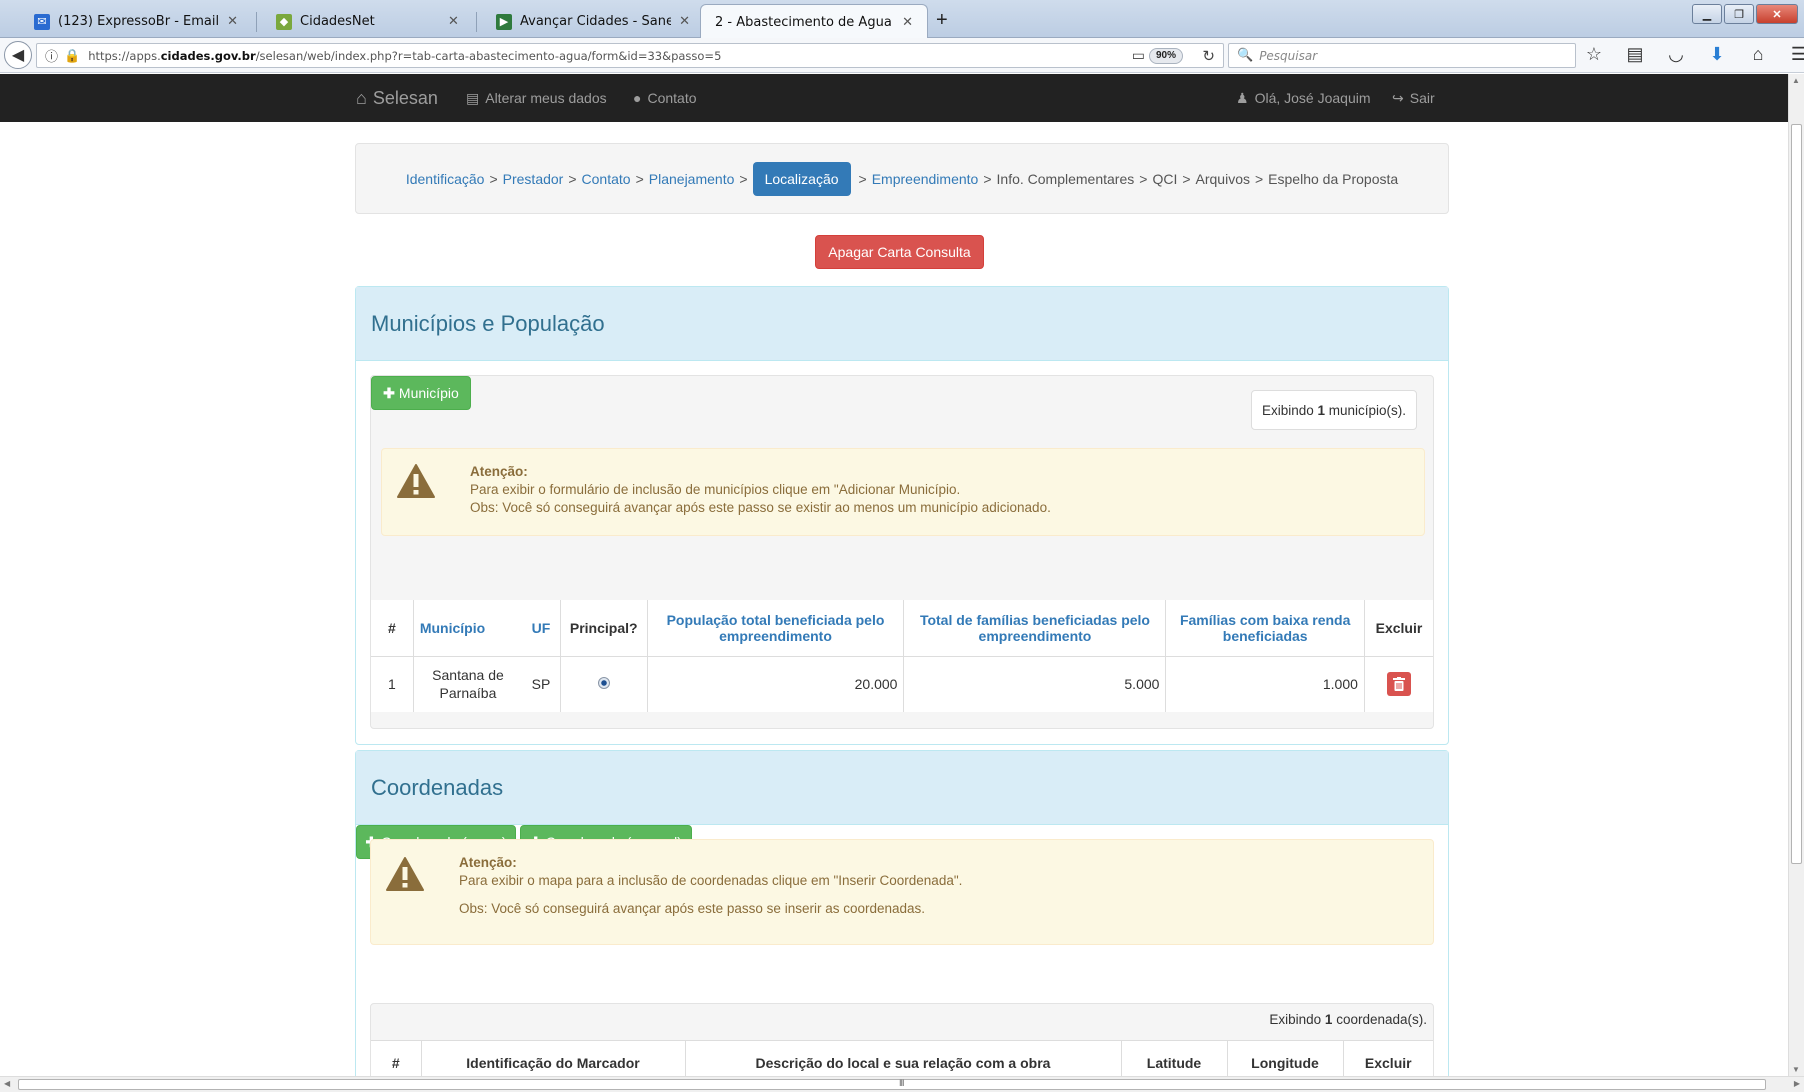  What do you see at coordinates (396, 1058) in the screenshot?
I see `col-num: #` at bounding box center [396, 1058].